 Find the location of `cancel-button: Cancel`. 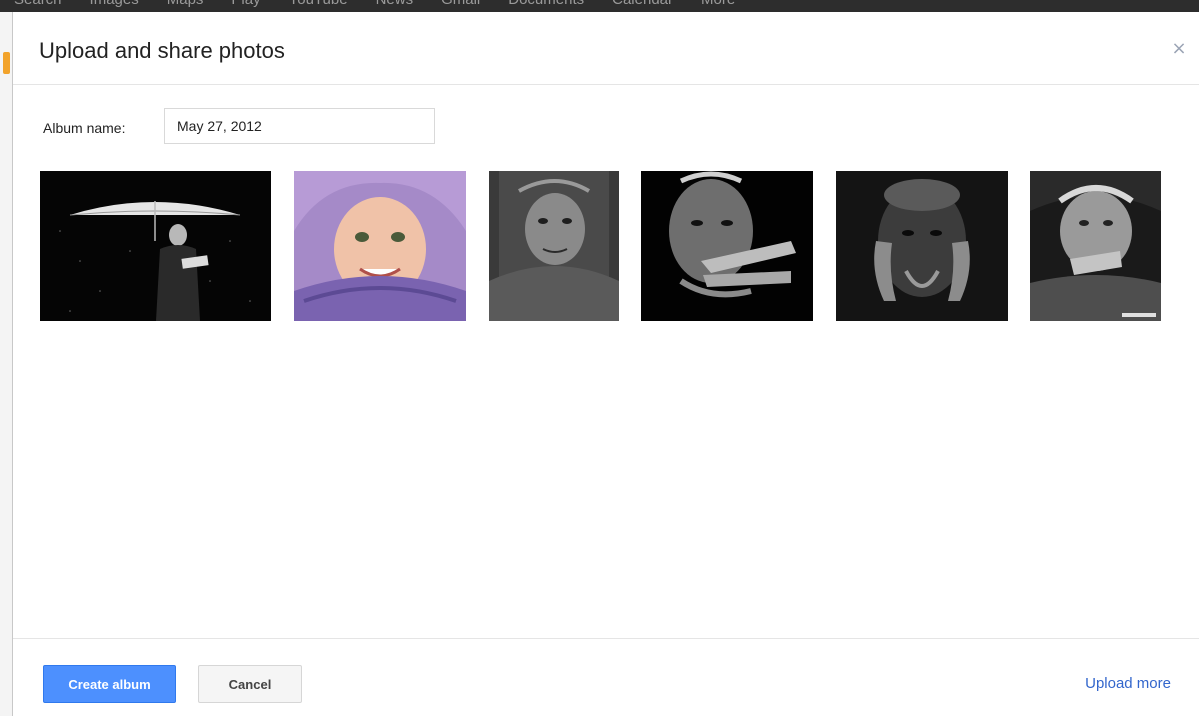

cancel-button: Cancel is located at coordinates (250, 684).